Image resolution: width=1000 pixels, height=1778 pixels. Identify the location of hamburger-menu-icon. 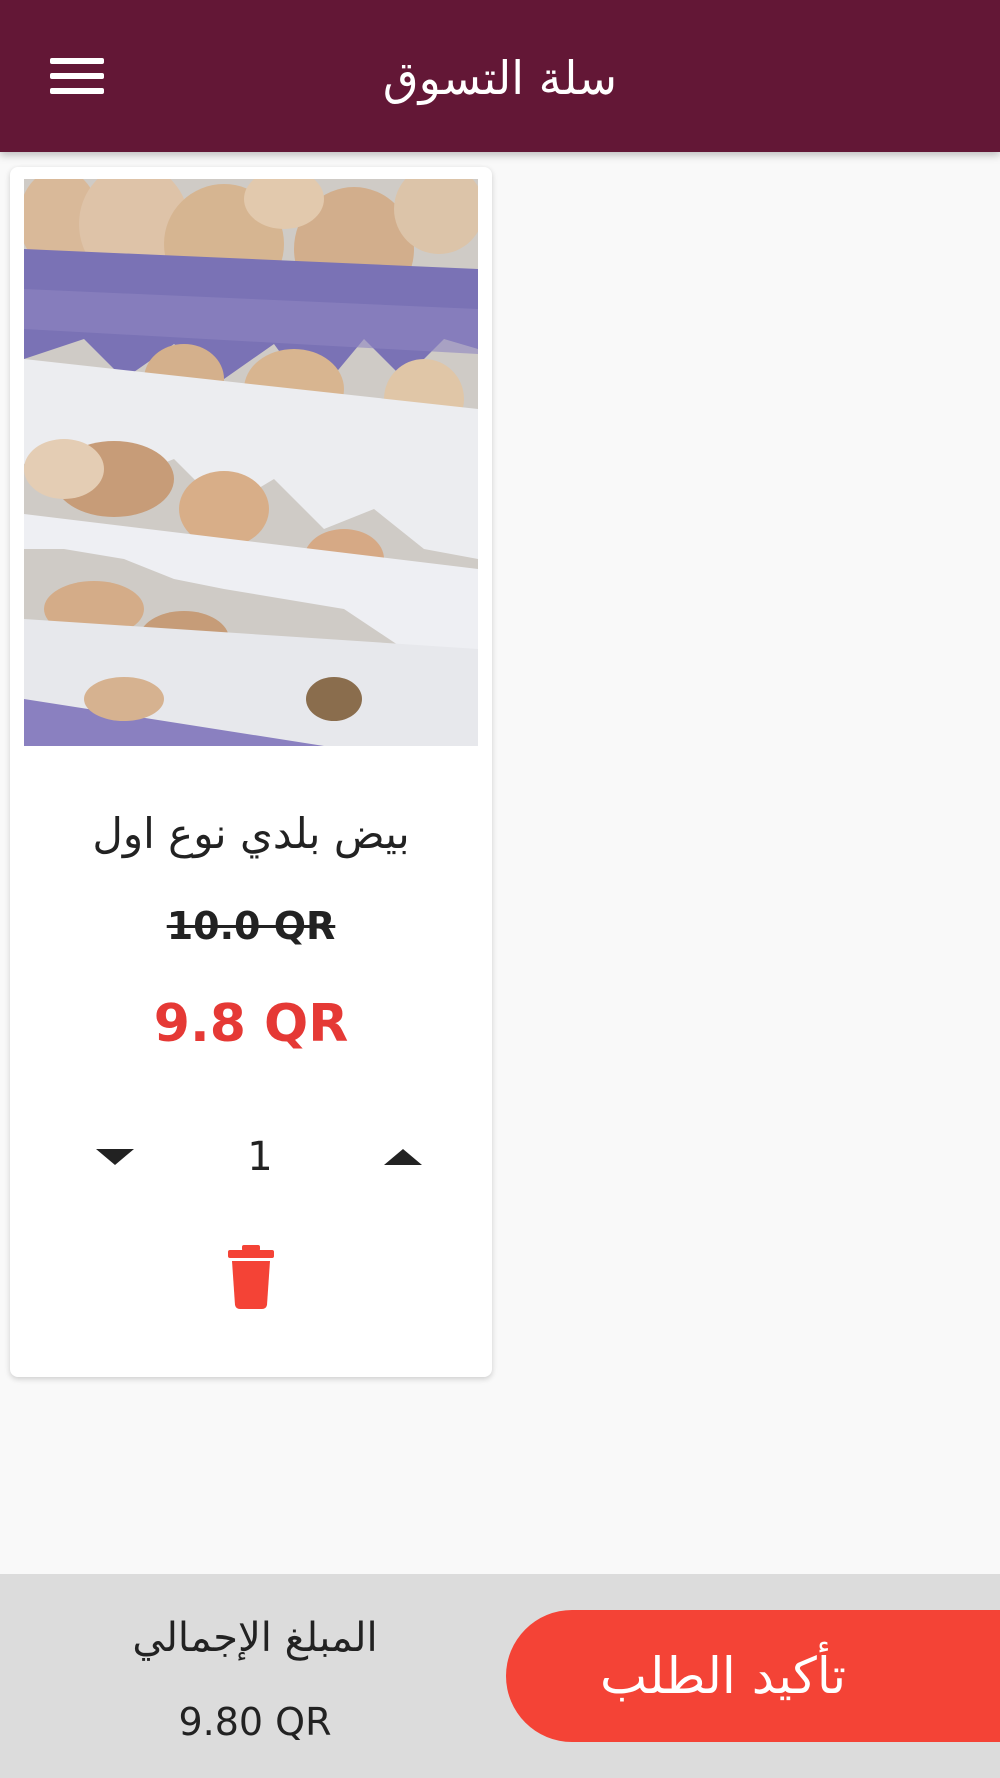
(77, 76).